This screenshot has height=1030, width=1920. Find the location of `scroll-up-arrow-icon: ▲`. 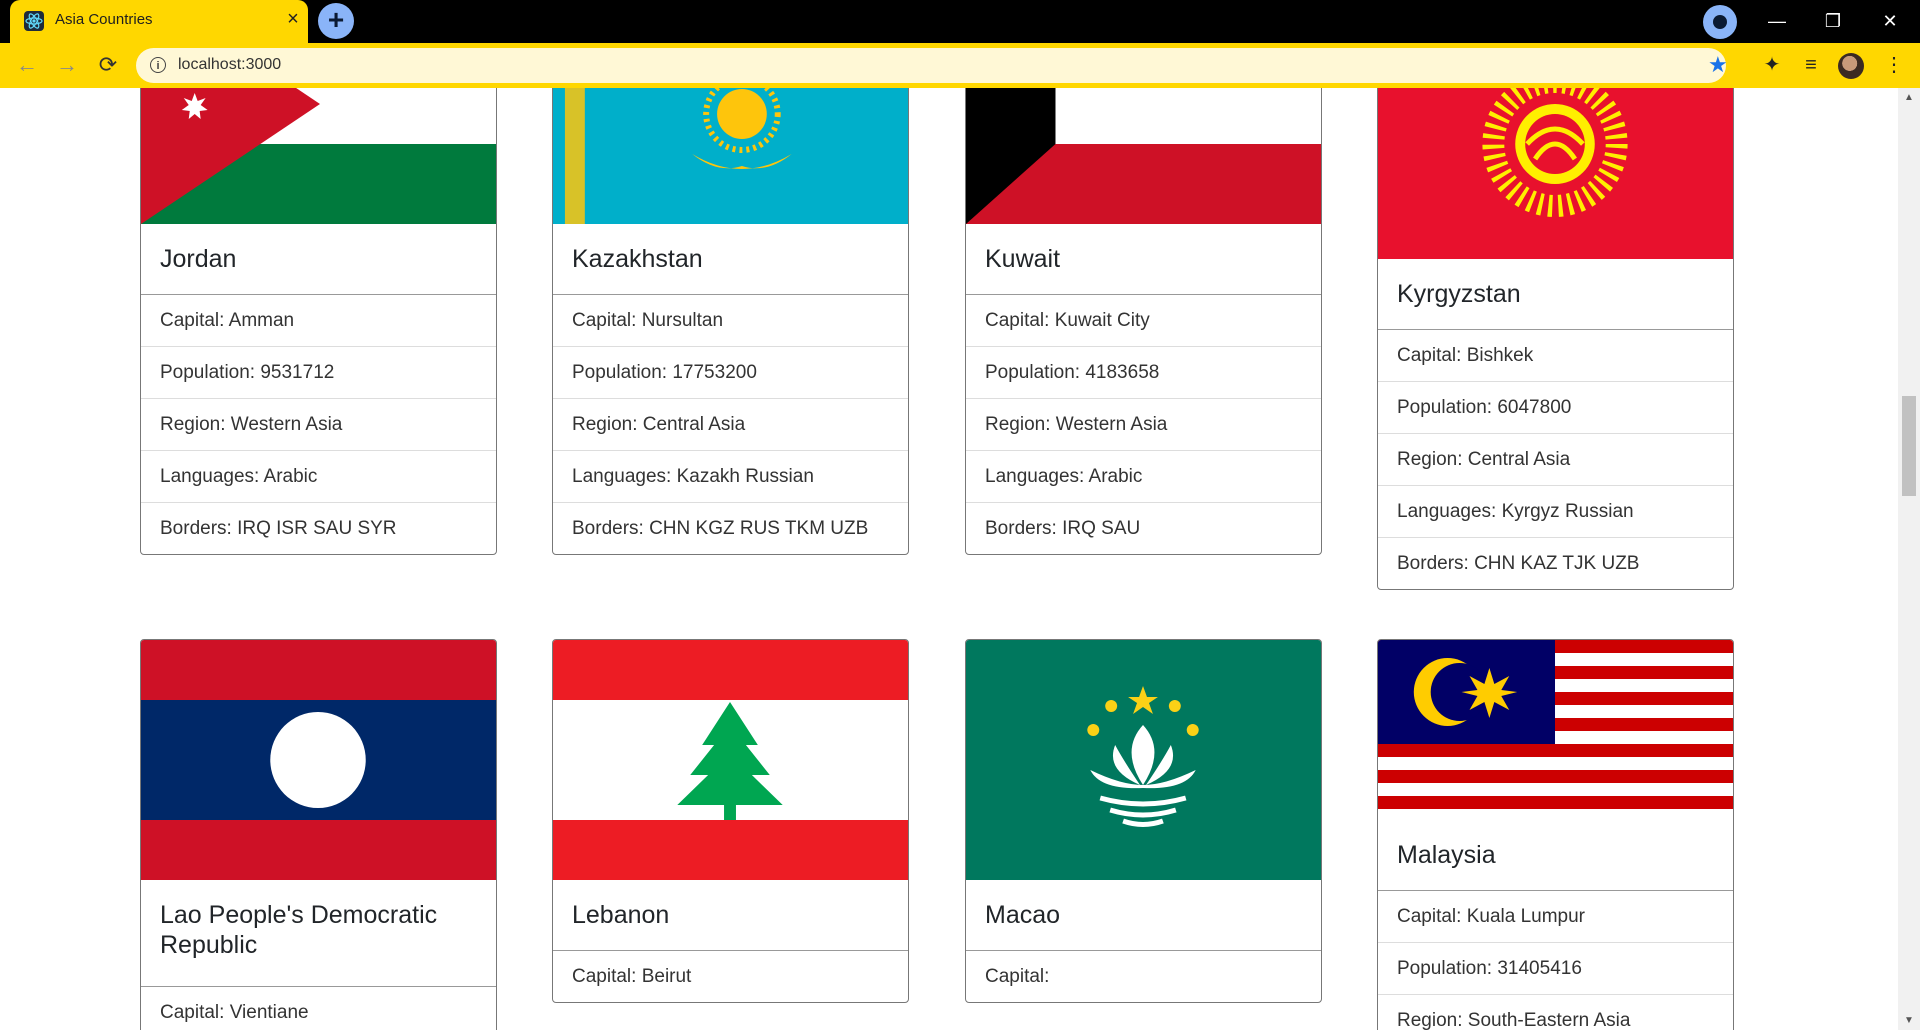

scroll-up-arrow-icon: ▲ is located at coordinates (1909, 97).